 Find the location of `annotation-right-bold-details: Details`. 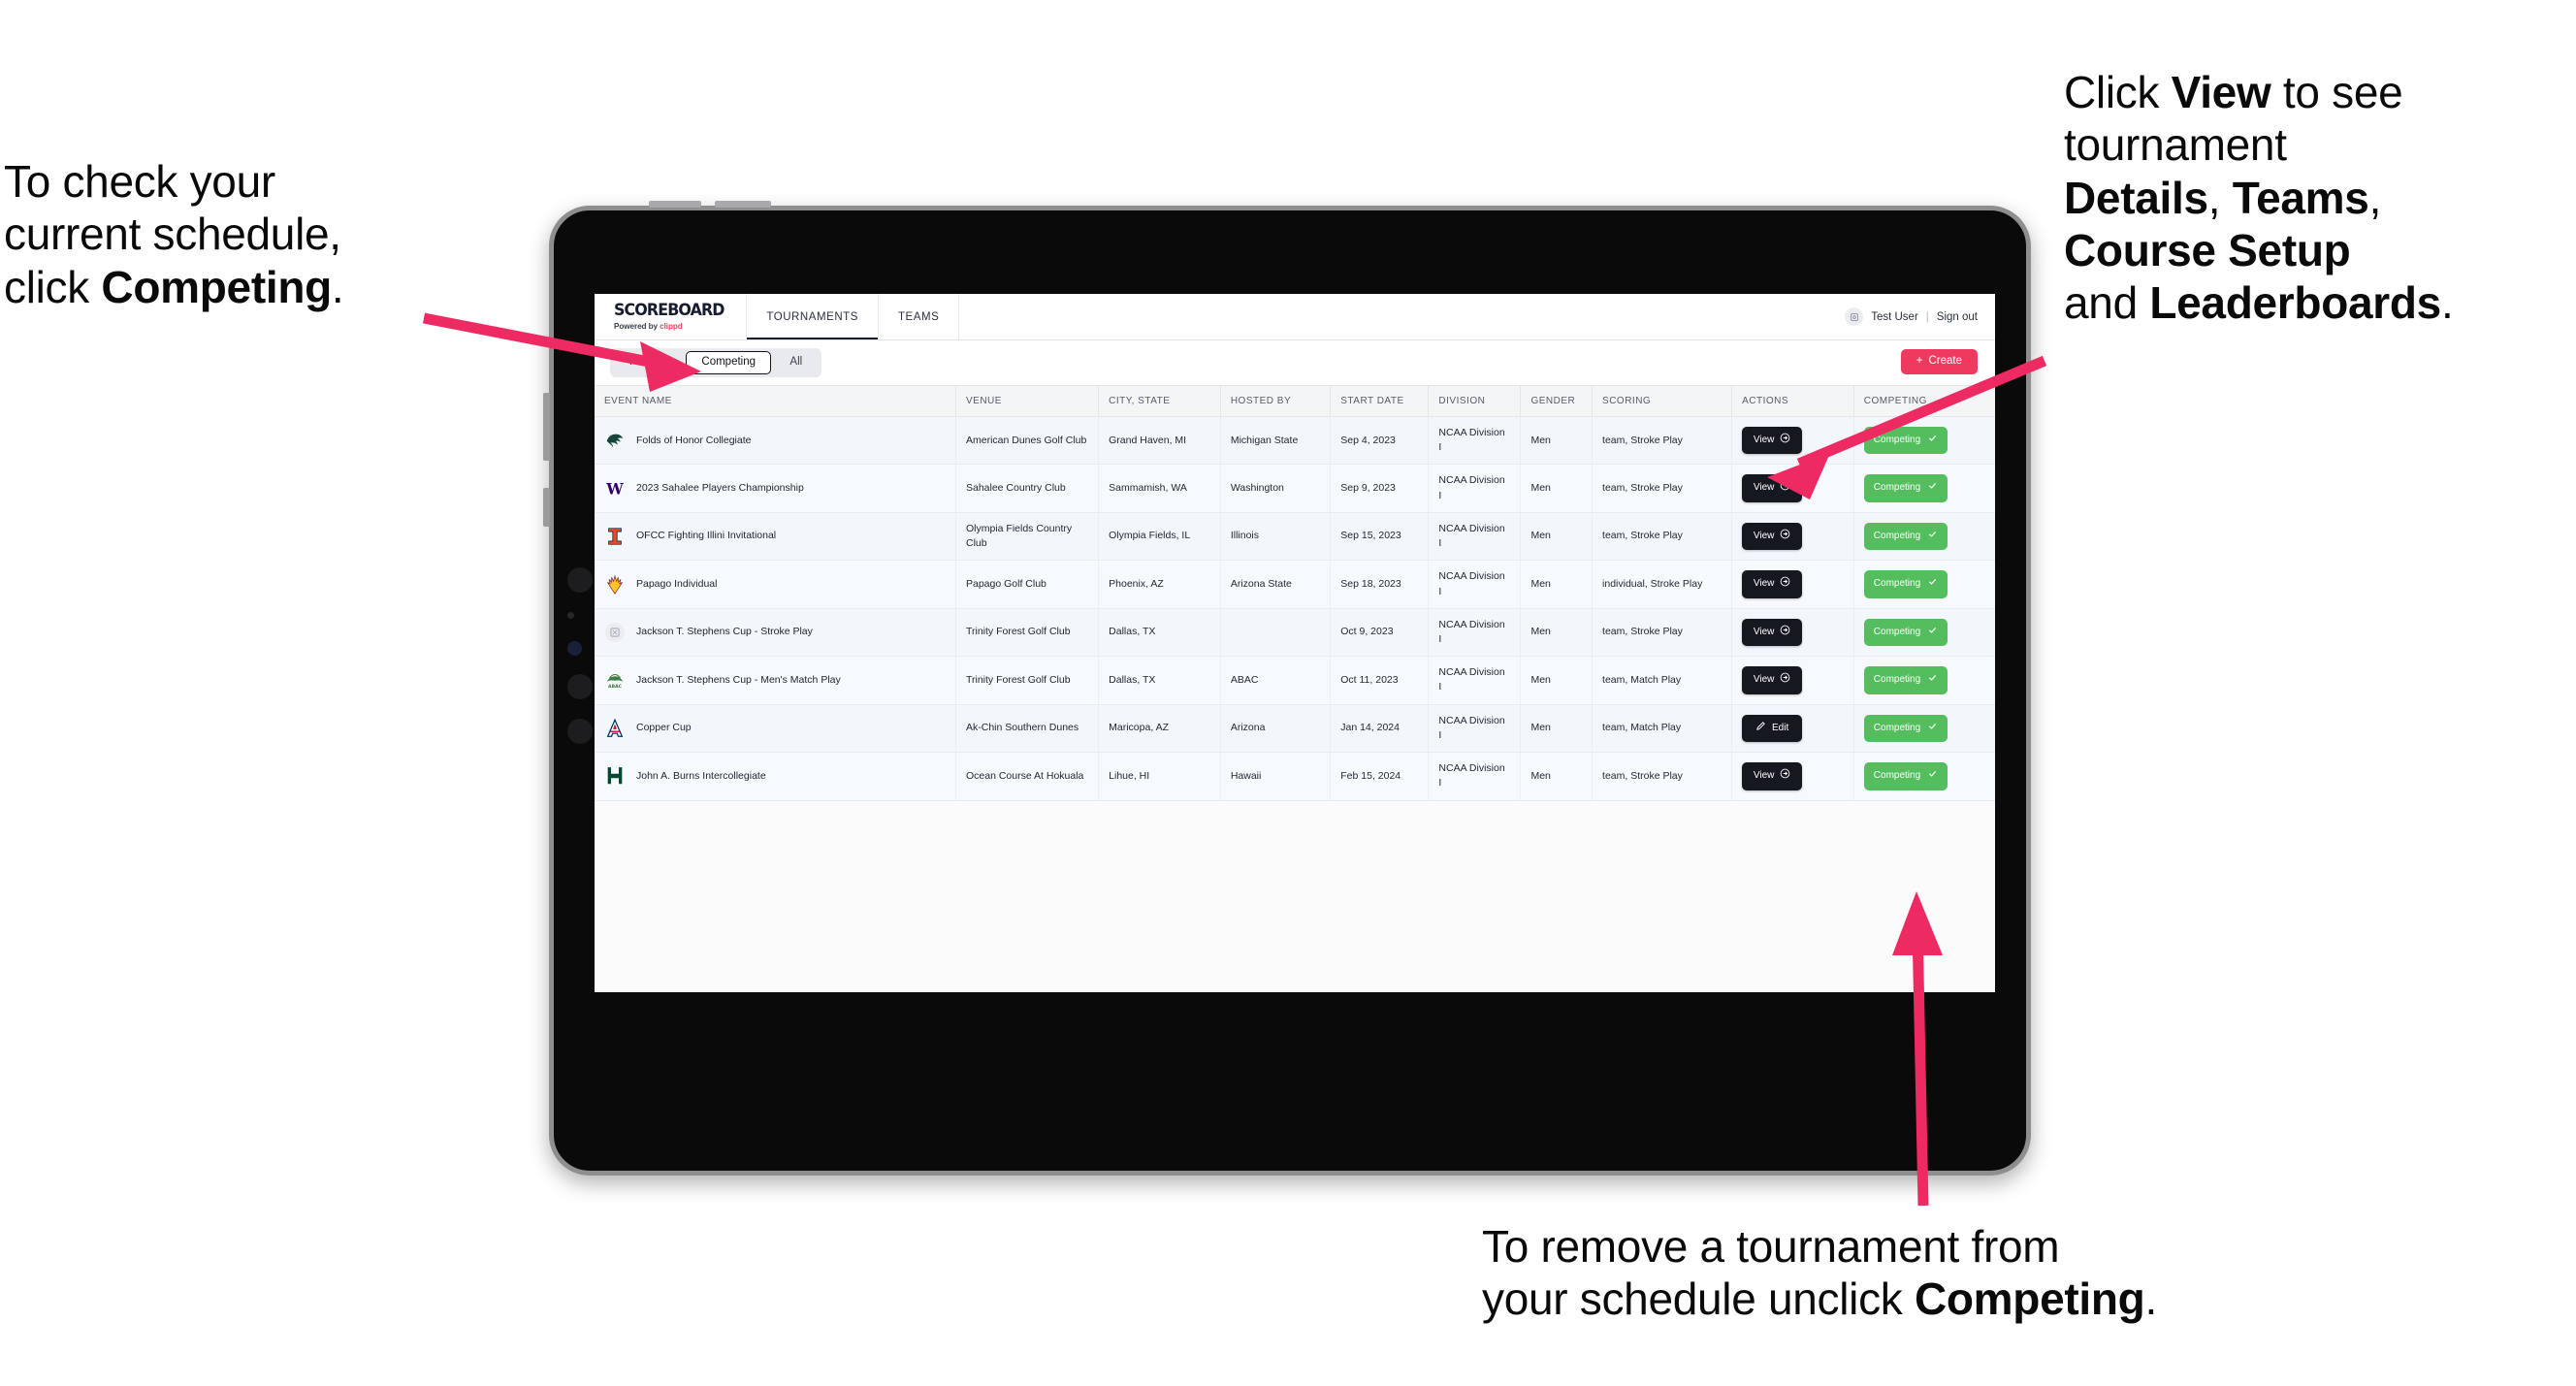

annotation-right-bold-details: Details is located at coordinates (2136, 197).